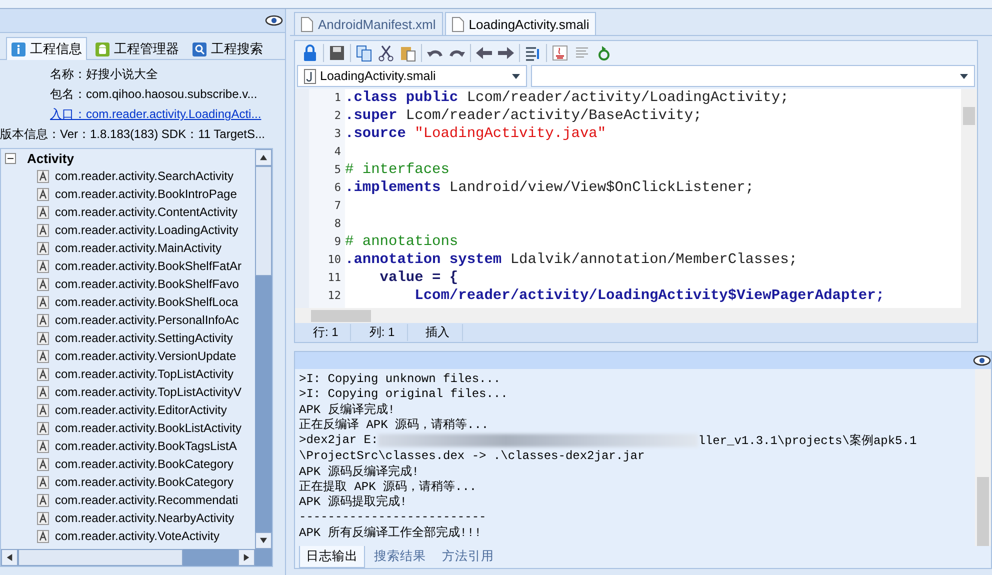 This screenshot has height=575, width=992. Describe the element at coordinates (334, 278) in the screenshot. I see `line-number: 11` at that location.